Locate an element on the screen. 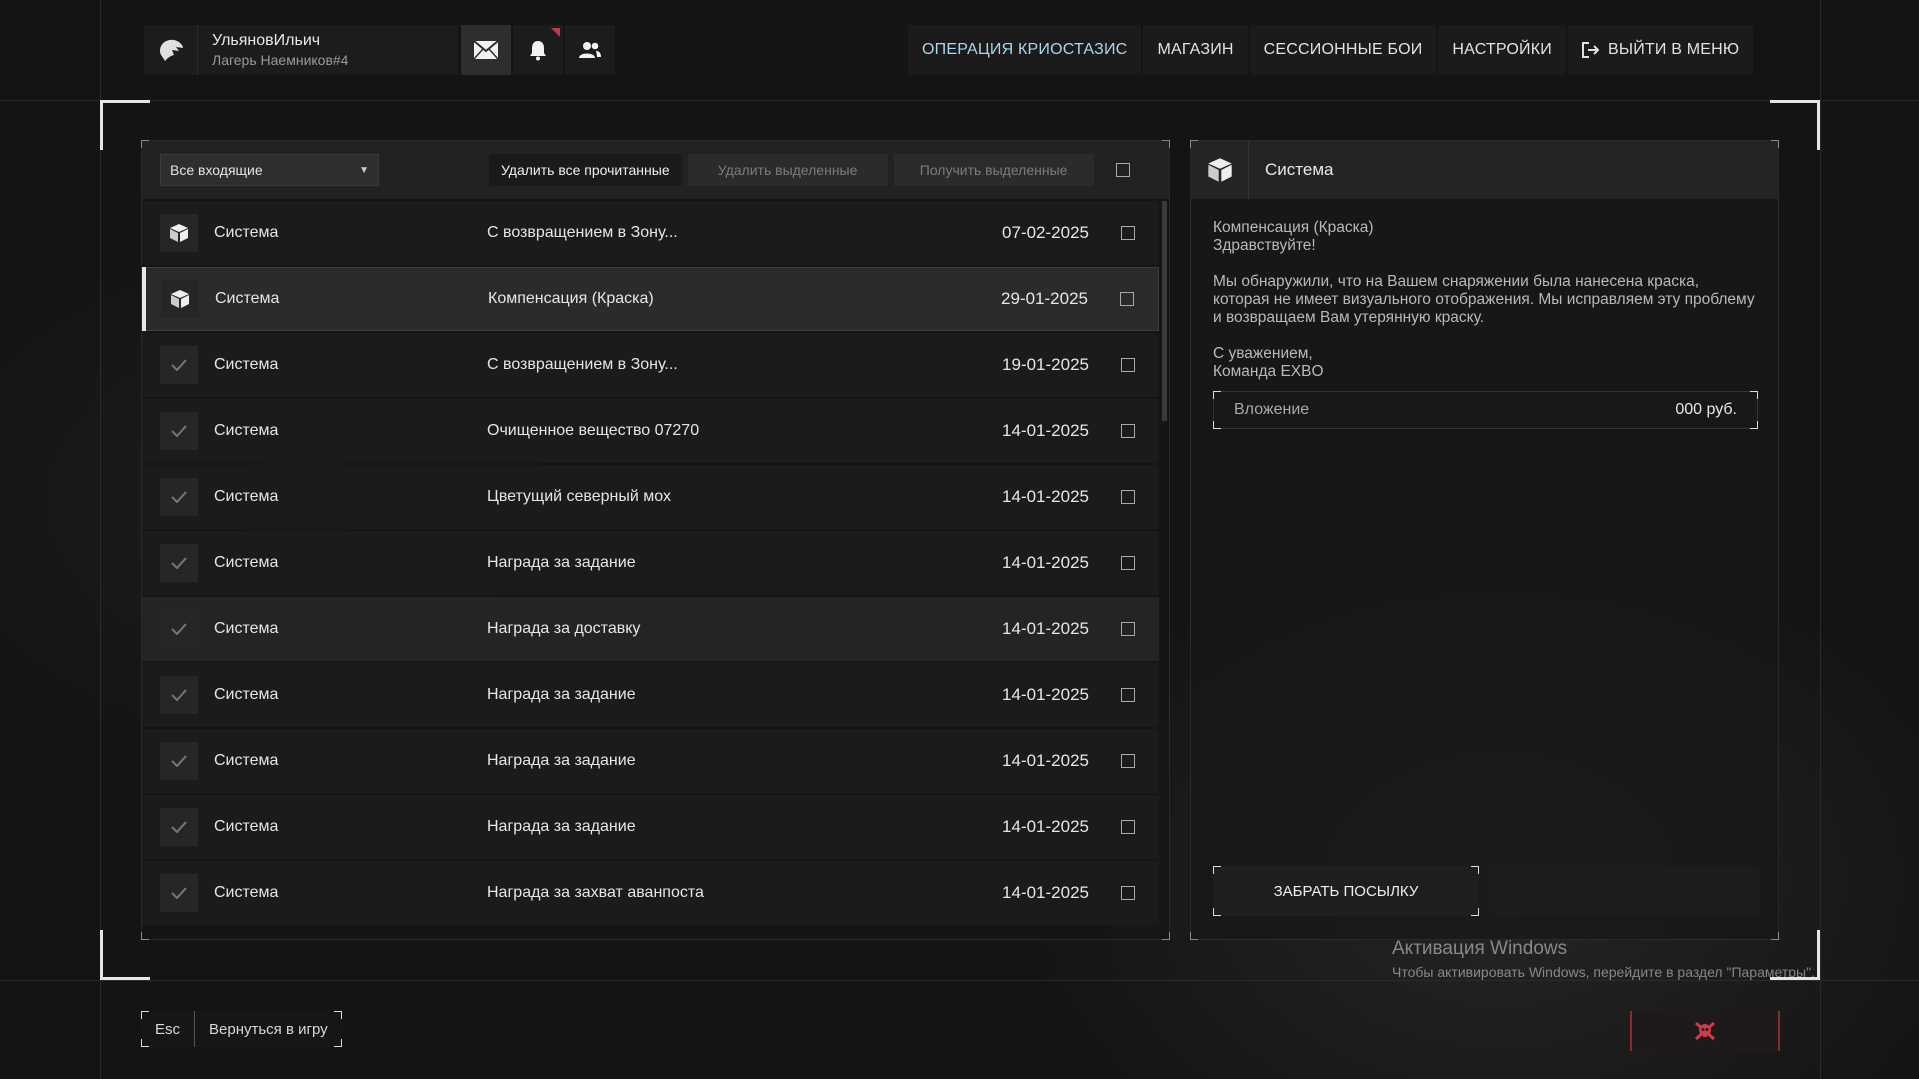 The image size is (1919, 1079). back-to-game-button: Esc Вернуться в игру is located at coordinates (241, 1029).